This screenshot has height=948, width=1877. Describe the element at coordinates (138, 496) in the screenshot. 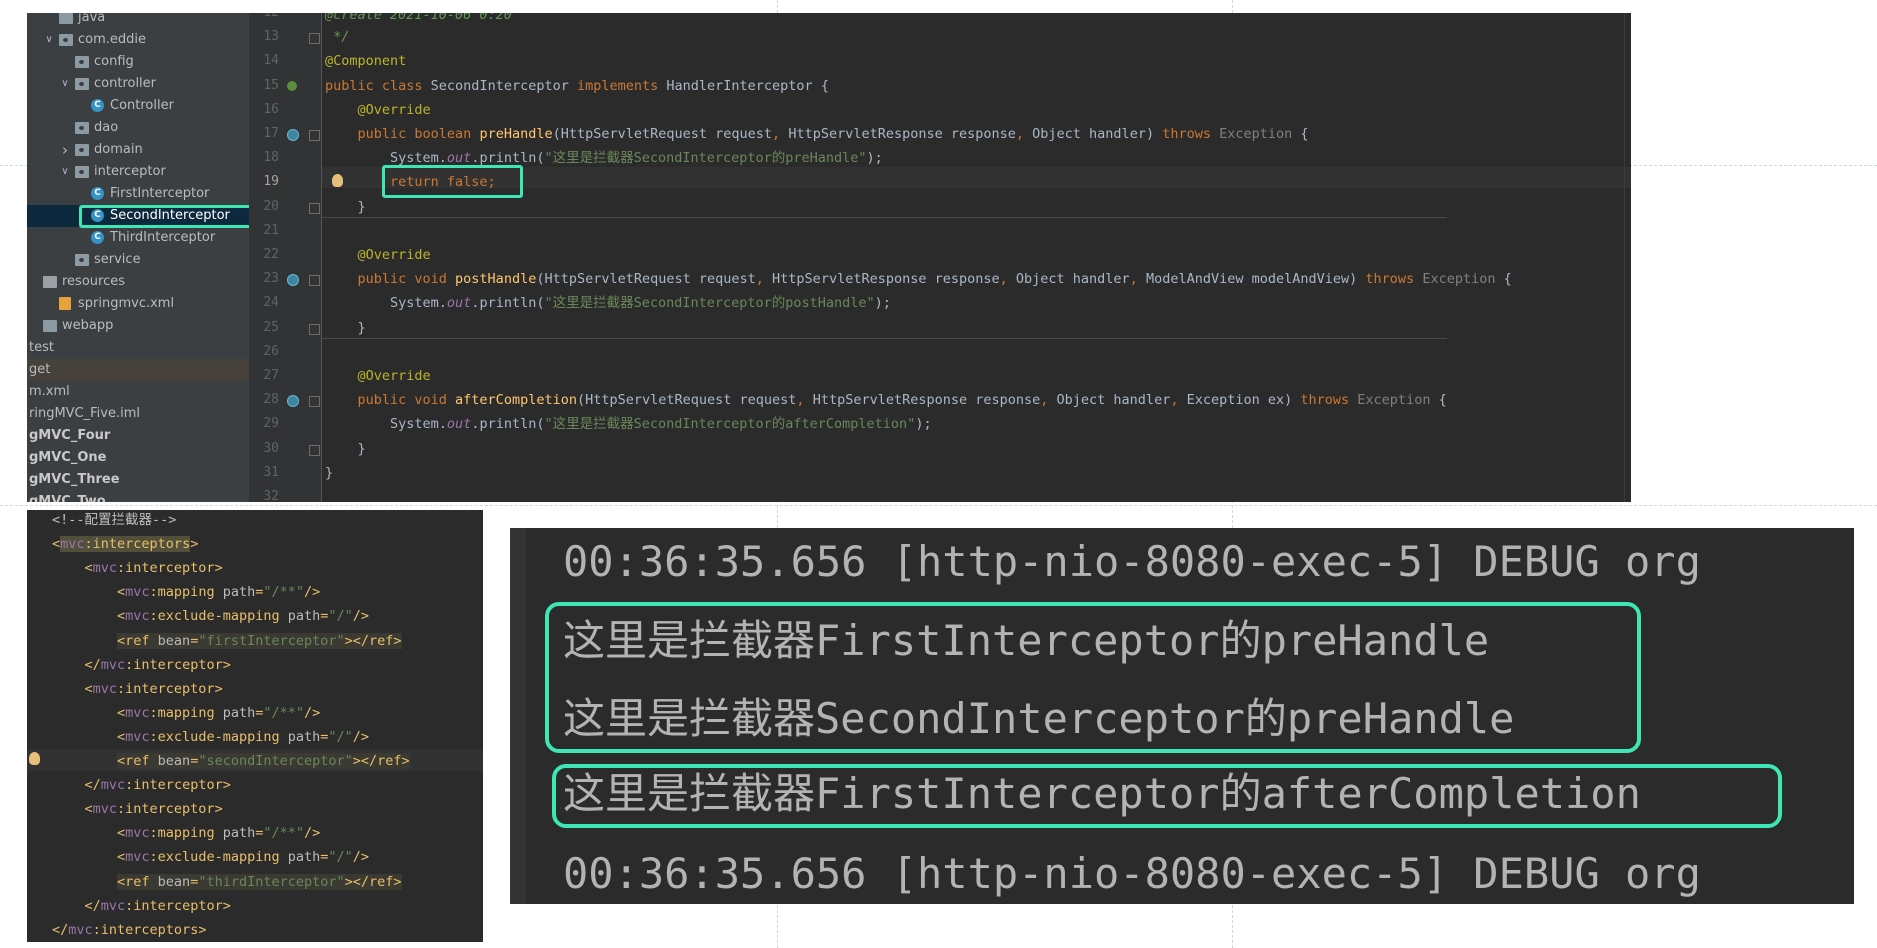

I see `tree-item: gMVC_Two` at that location.